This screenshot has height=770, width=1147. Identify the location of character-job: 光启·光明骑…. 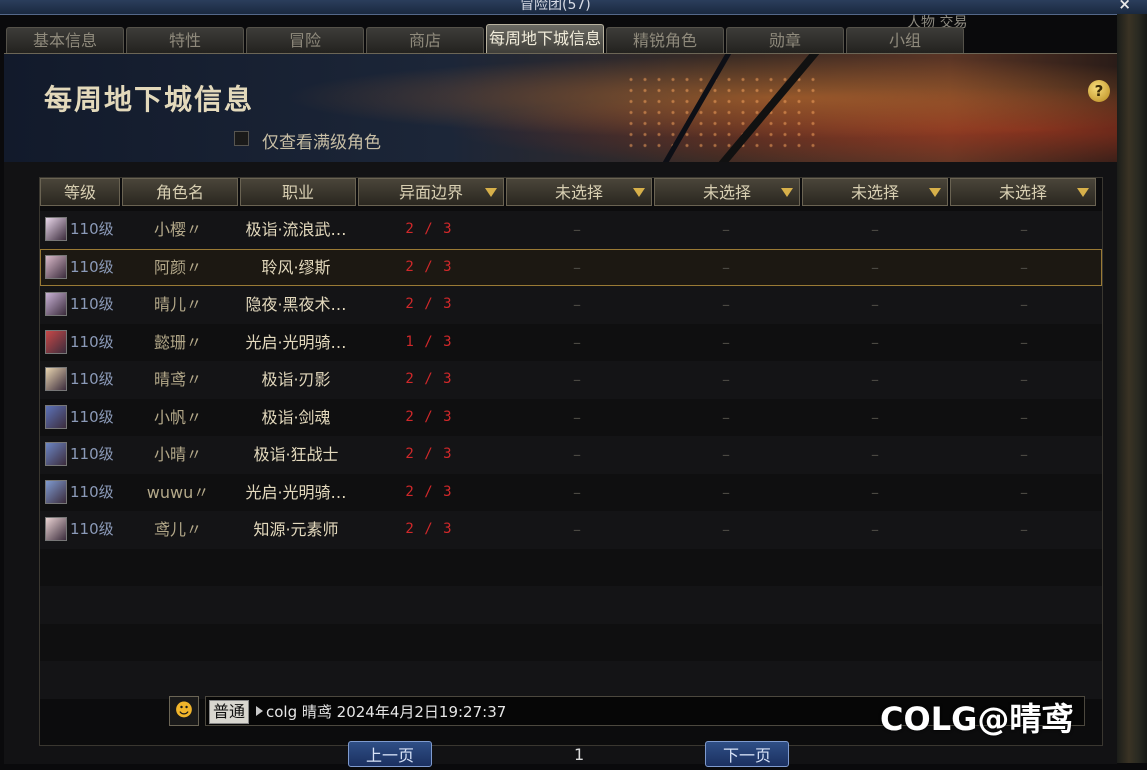
(296, 342).